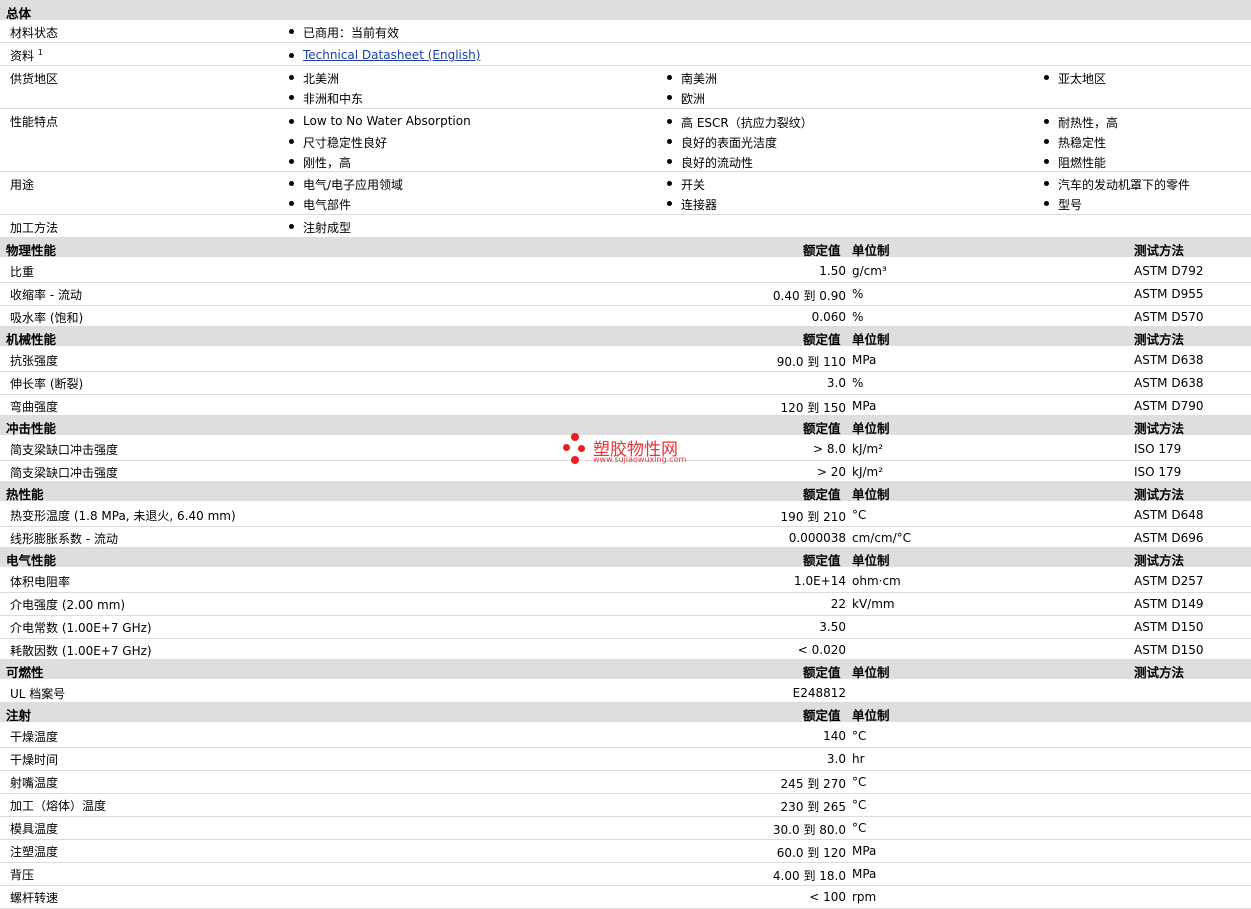 The height and width of the screenshot is (909, 1251). Describe the element at coordinates (1169, 317) in the screenshot. I see `property-test-method: ASTM D570` at that location.